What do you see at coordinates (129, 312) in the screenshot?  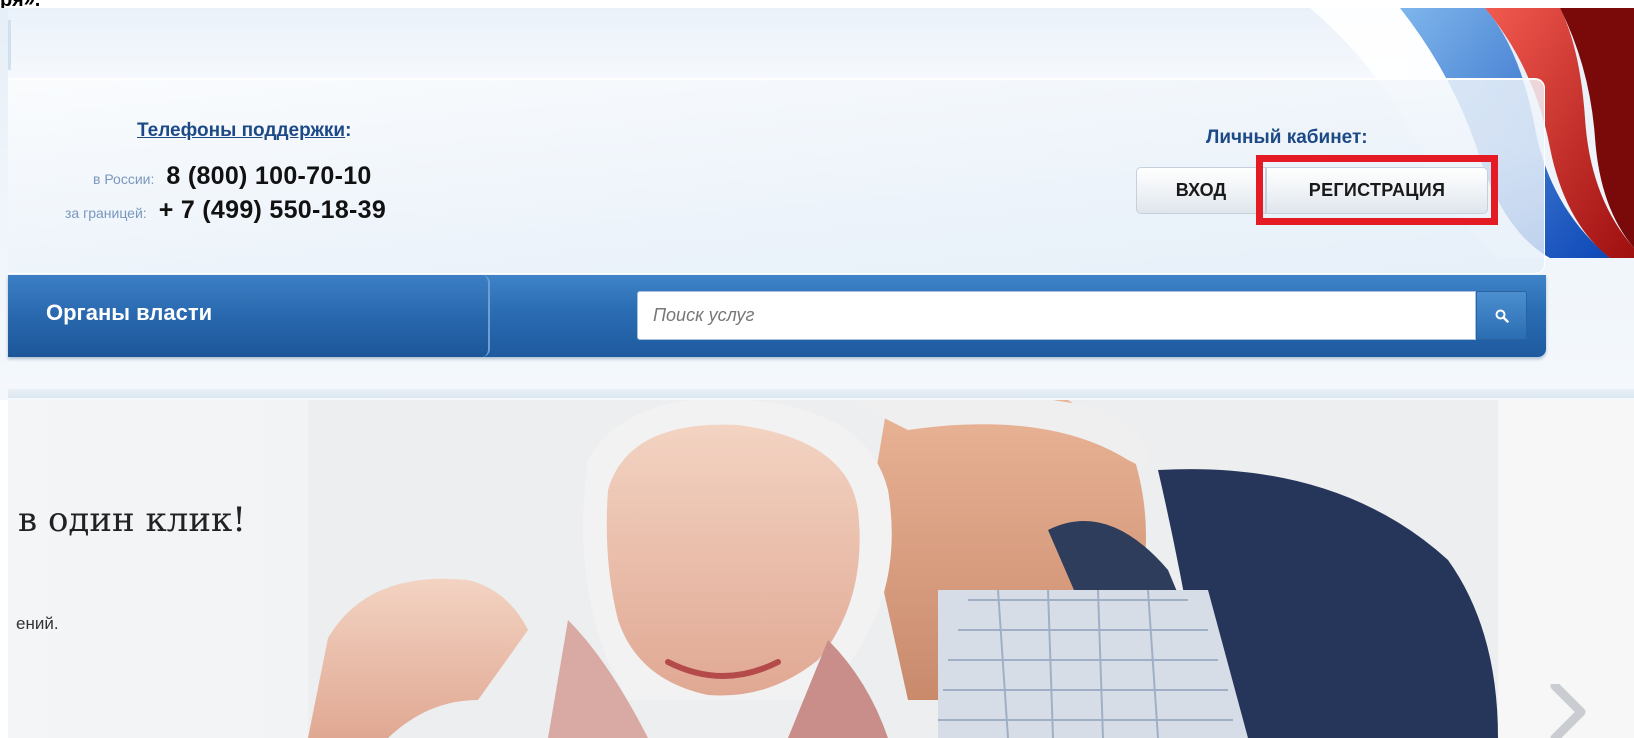 I see `nav-item-authorities-label: Органы власти` at bounding box center [129, 312].